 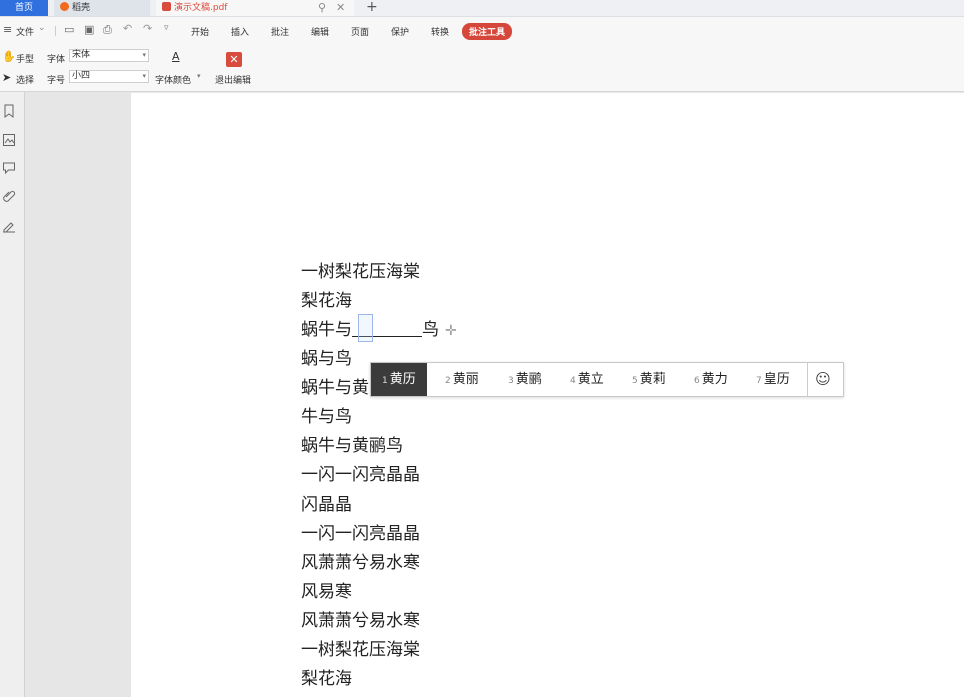 I want to click on close-tab-icon: ✕, so click(x=340, y=8).